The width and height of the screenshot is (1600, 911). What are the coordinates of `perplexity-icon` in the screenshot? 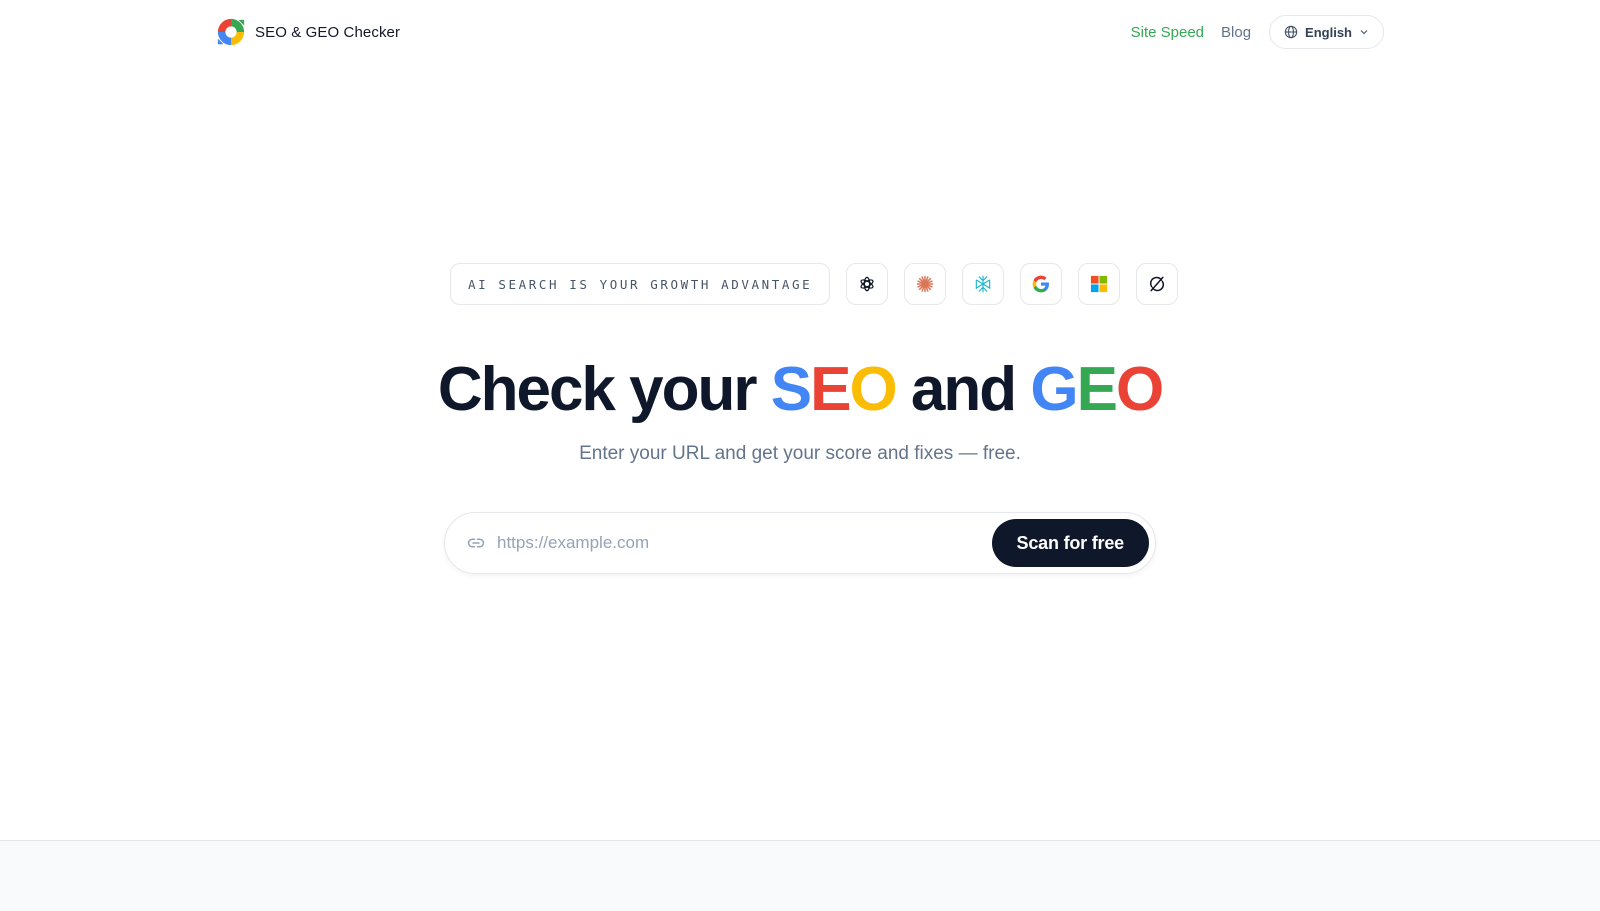 It's located at (983, 284).